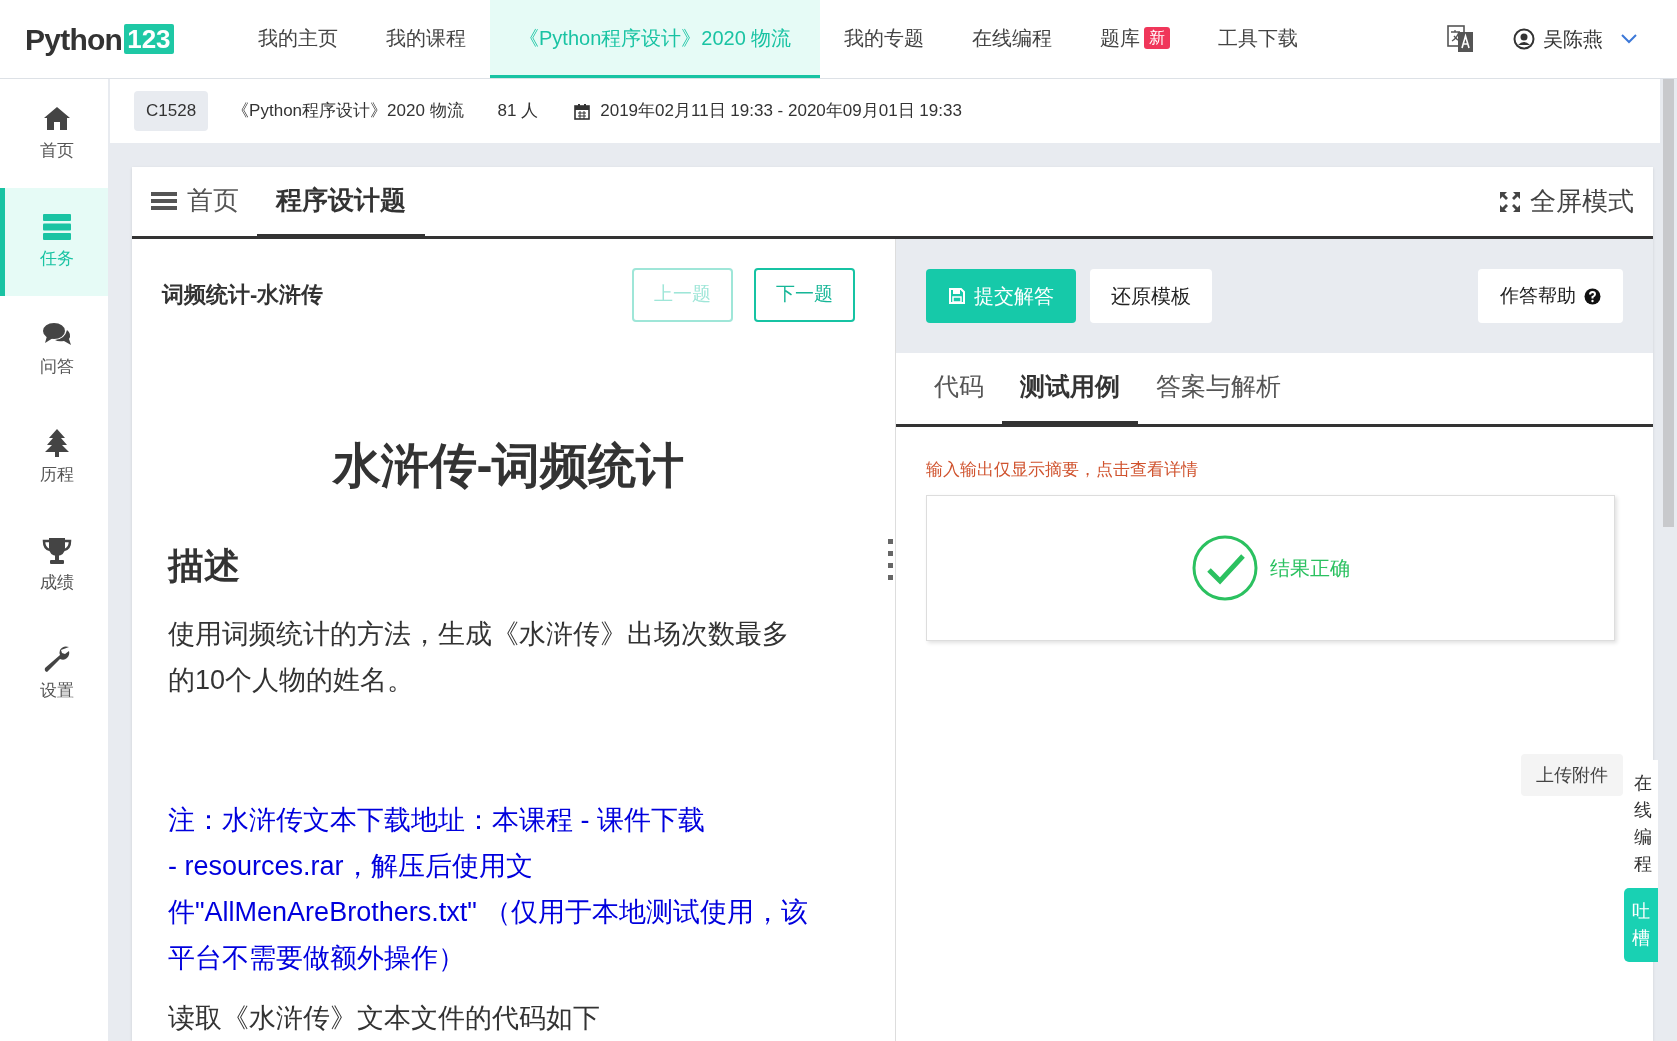 The height and width of the screenshot is (1041, 1677). What do you see at coordinates (56, 551) in the screenshot?
I see `trophy-icon` at bounding box center [56, 551].